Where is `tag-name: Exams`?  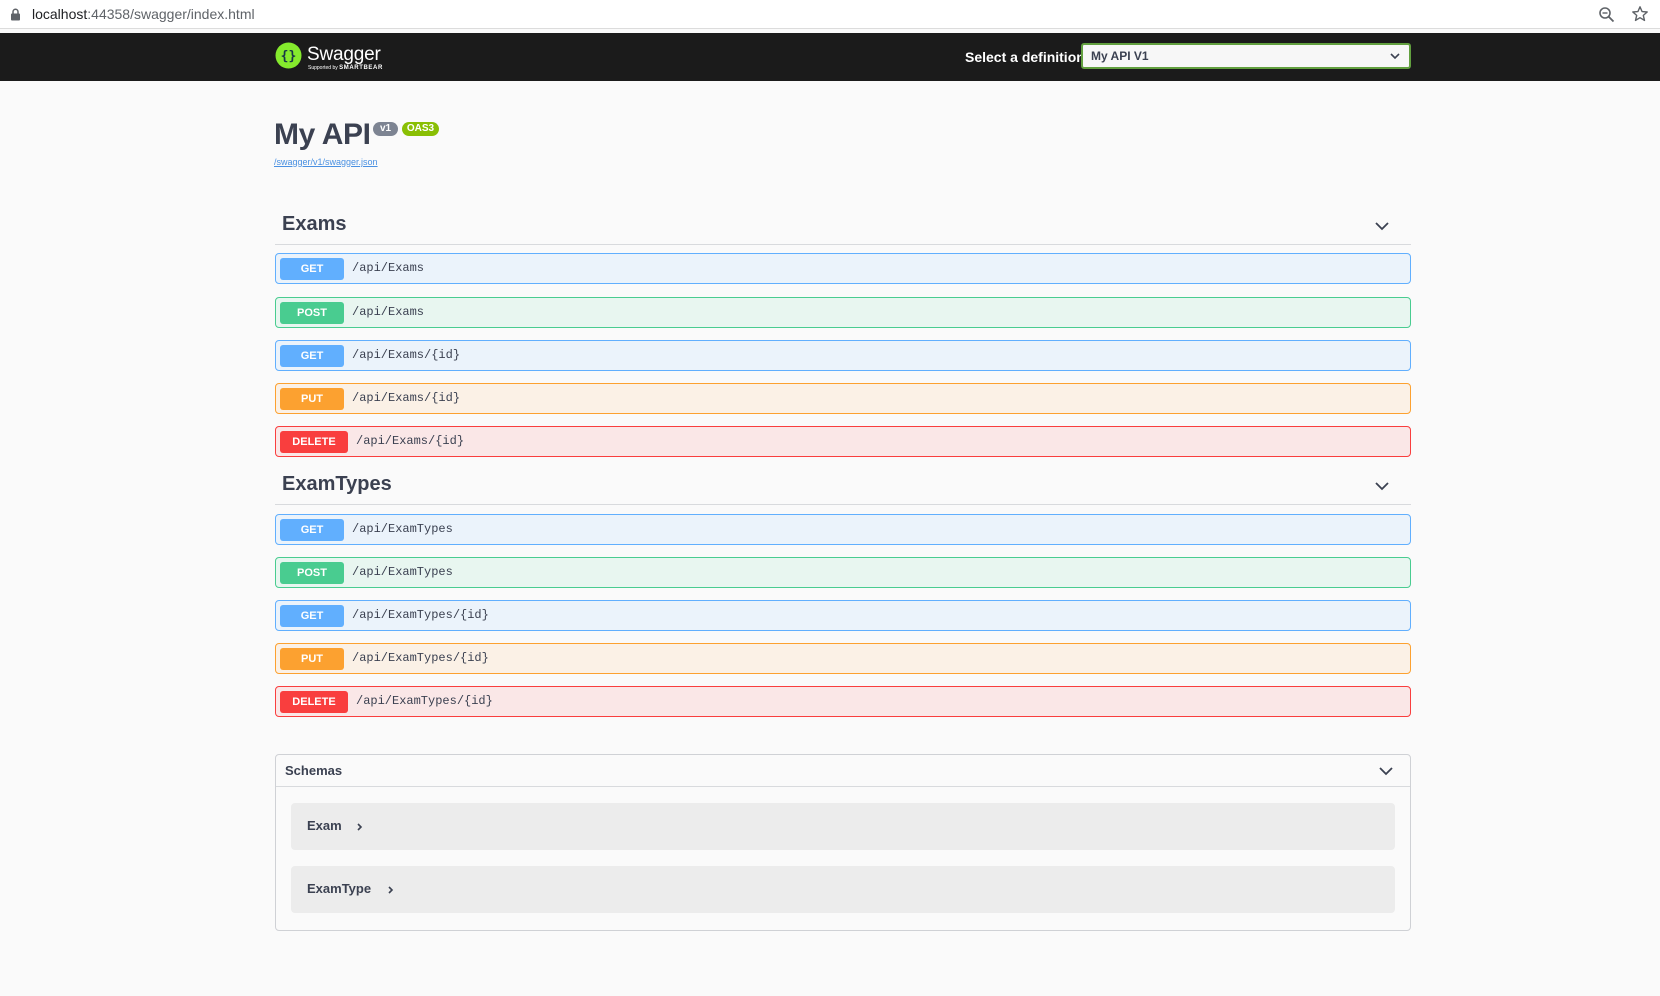 tag-name: Exams is located at coordinates (314, 224).